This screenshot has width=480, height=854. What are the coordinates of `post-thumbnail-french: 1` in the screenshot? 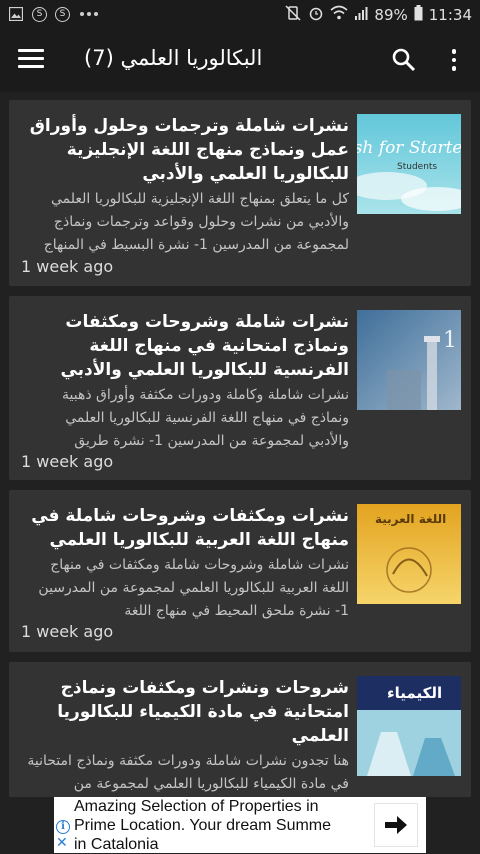 It's located at (409, 360).